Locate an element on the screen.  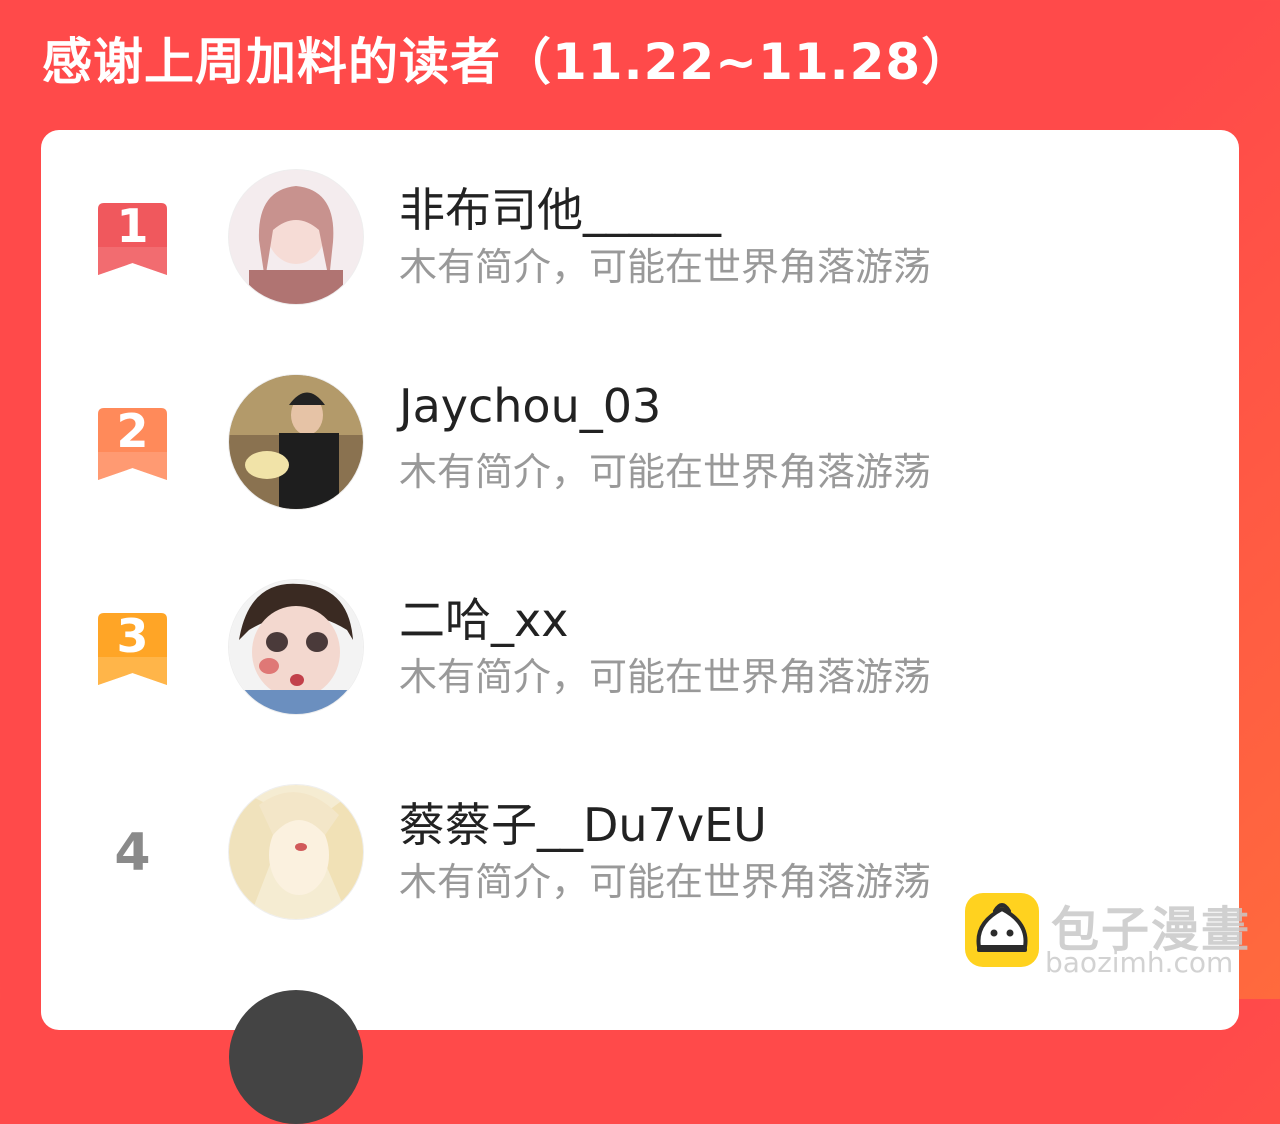
watermark-url: baozimh.com is located at coordinates (1139, 962).